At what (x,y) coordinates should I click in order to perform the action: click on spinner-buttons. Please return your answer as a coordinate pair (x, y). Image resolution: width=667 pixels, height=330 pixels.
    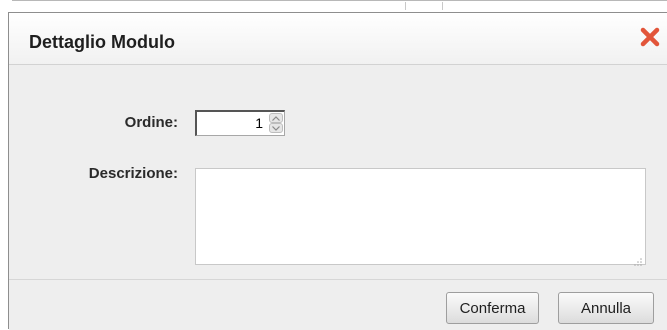
    Looking at the image, I should click on (276, 123).